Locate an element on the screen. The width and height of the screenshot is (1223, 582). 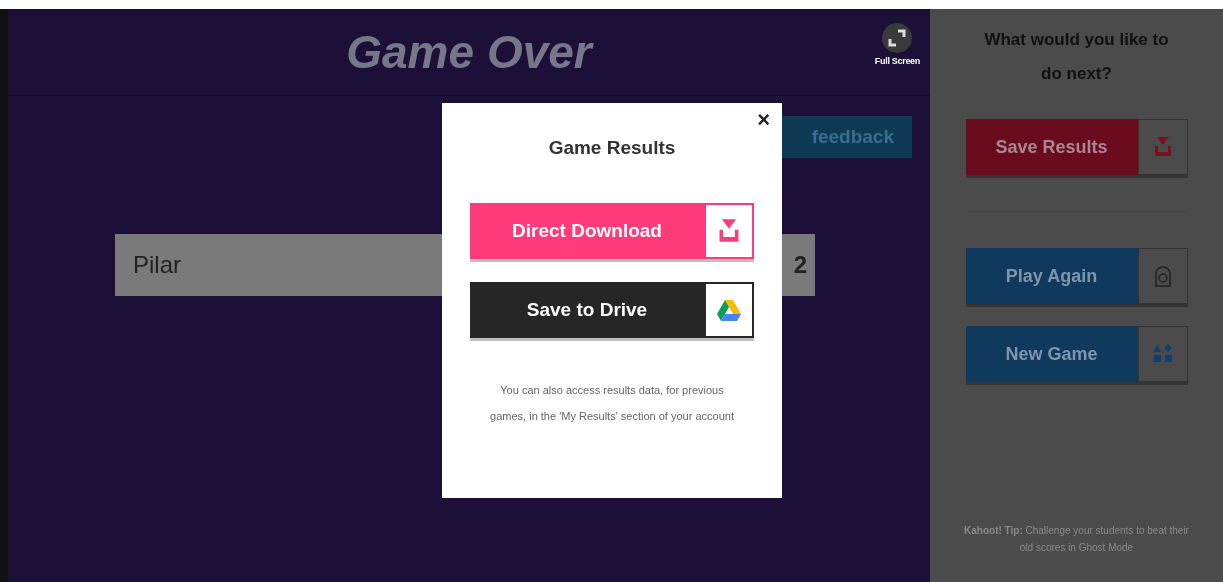
dialog-button: Save to Drive is located at coordinates (612, 310).